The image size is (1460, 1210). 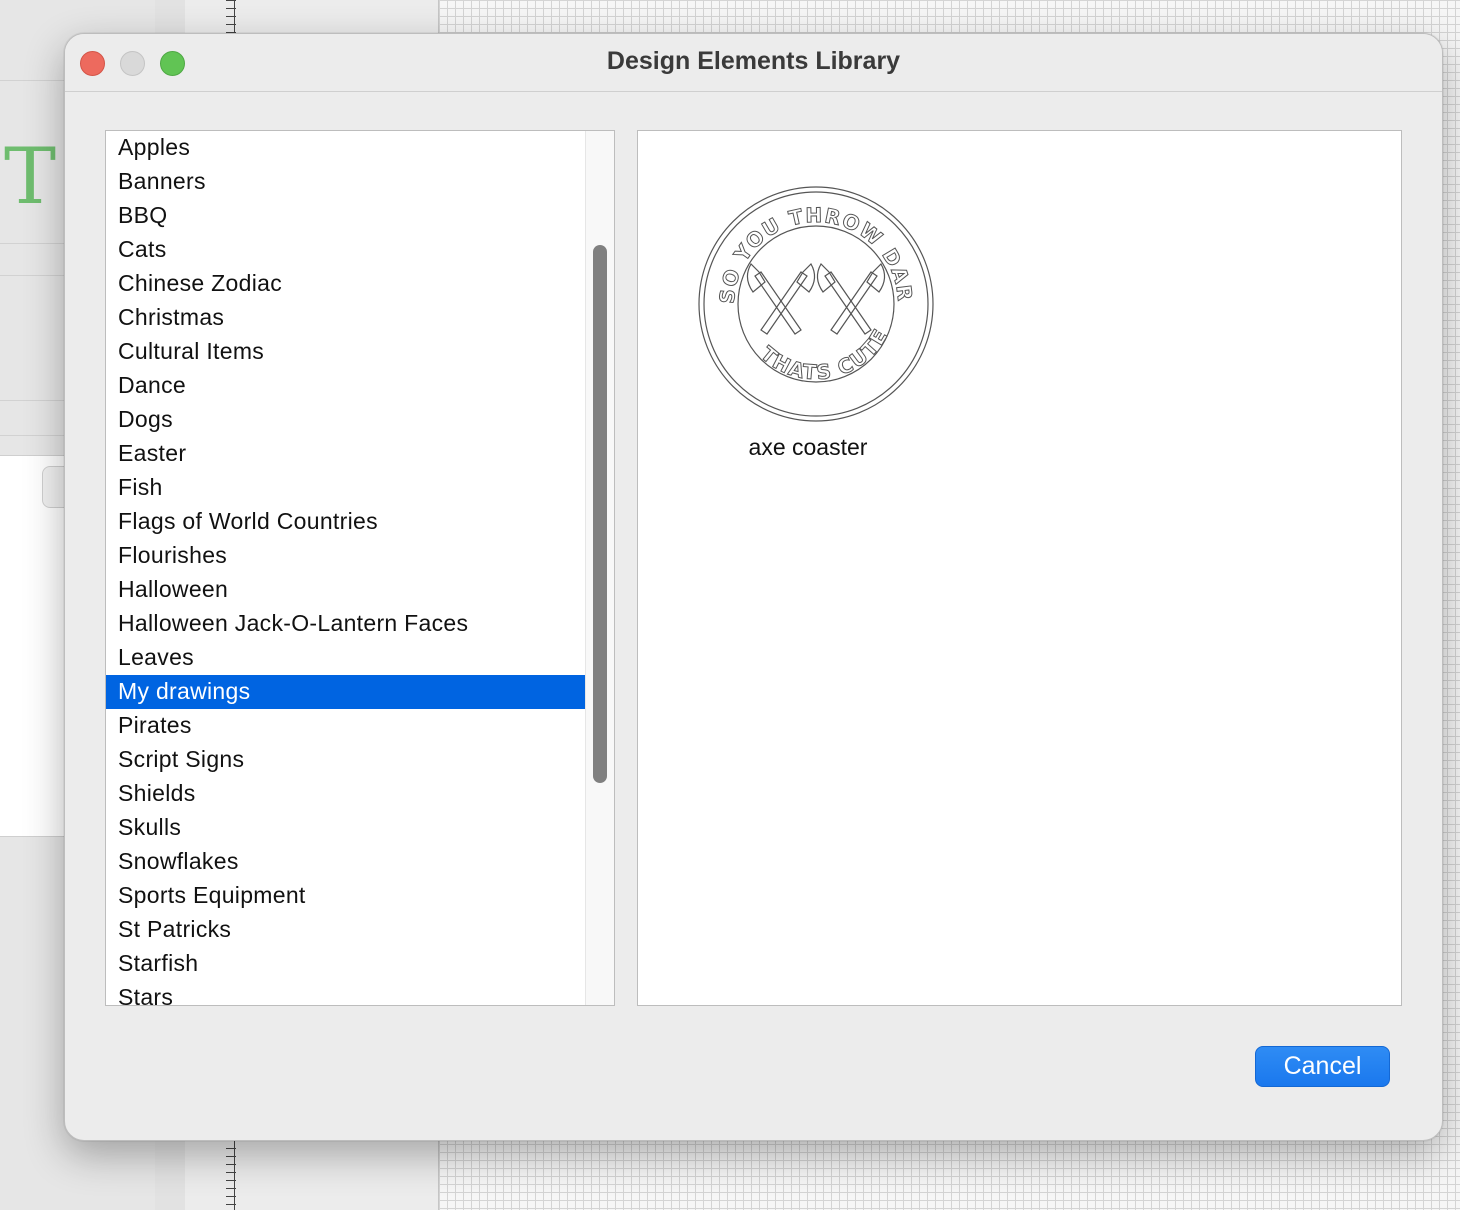 What do you see at coordinates (346, 284) in the screenshot?
I see `category-item: Chinese Zodiac` at bounding box center [346, 284].